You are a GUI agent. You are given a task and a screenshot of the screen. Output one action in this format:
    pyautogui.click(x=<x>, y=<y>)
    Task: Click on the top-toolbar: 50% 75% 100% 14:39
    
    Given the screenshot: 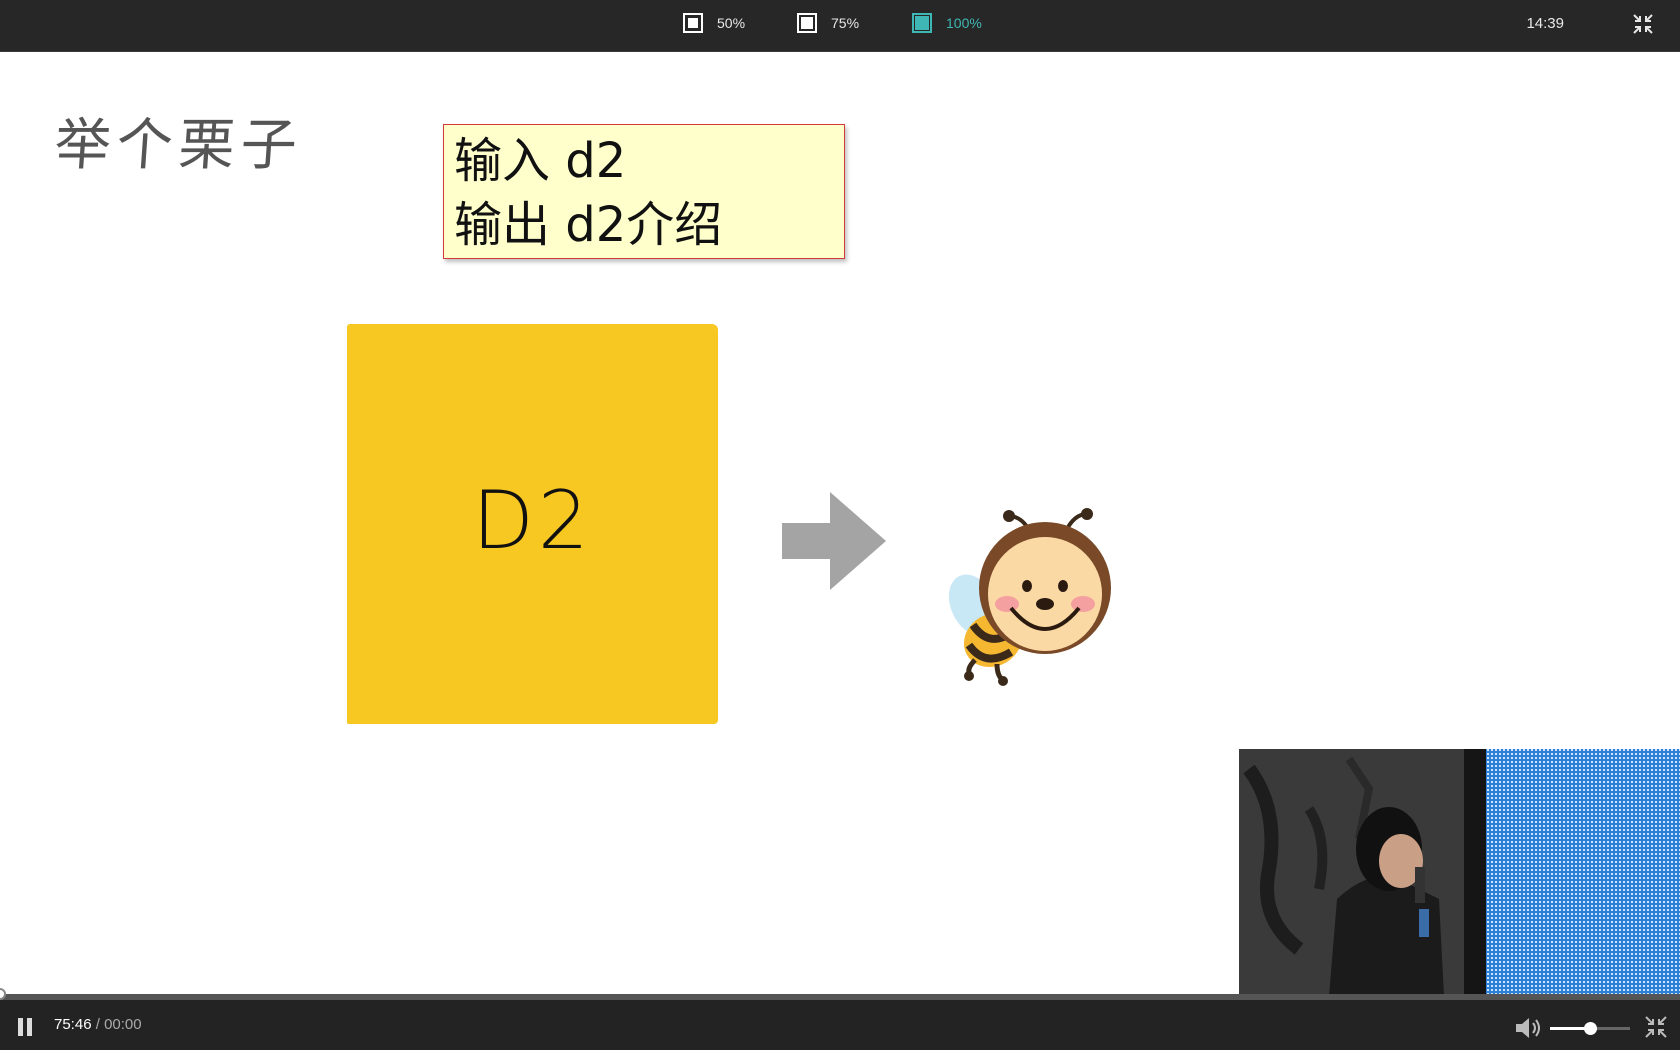 What is the action you would take?
    pyautogui.click(x=840, y=26)
    